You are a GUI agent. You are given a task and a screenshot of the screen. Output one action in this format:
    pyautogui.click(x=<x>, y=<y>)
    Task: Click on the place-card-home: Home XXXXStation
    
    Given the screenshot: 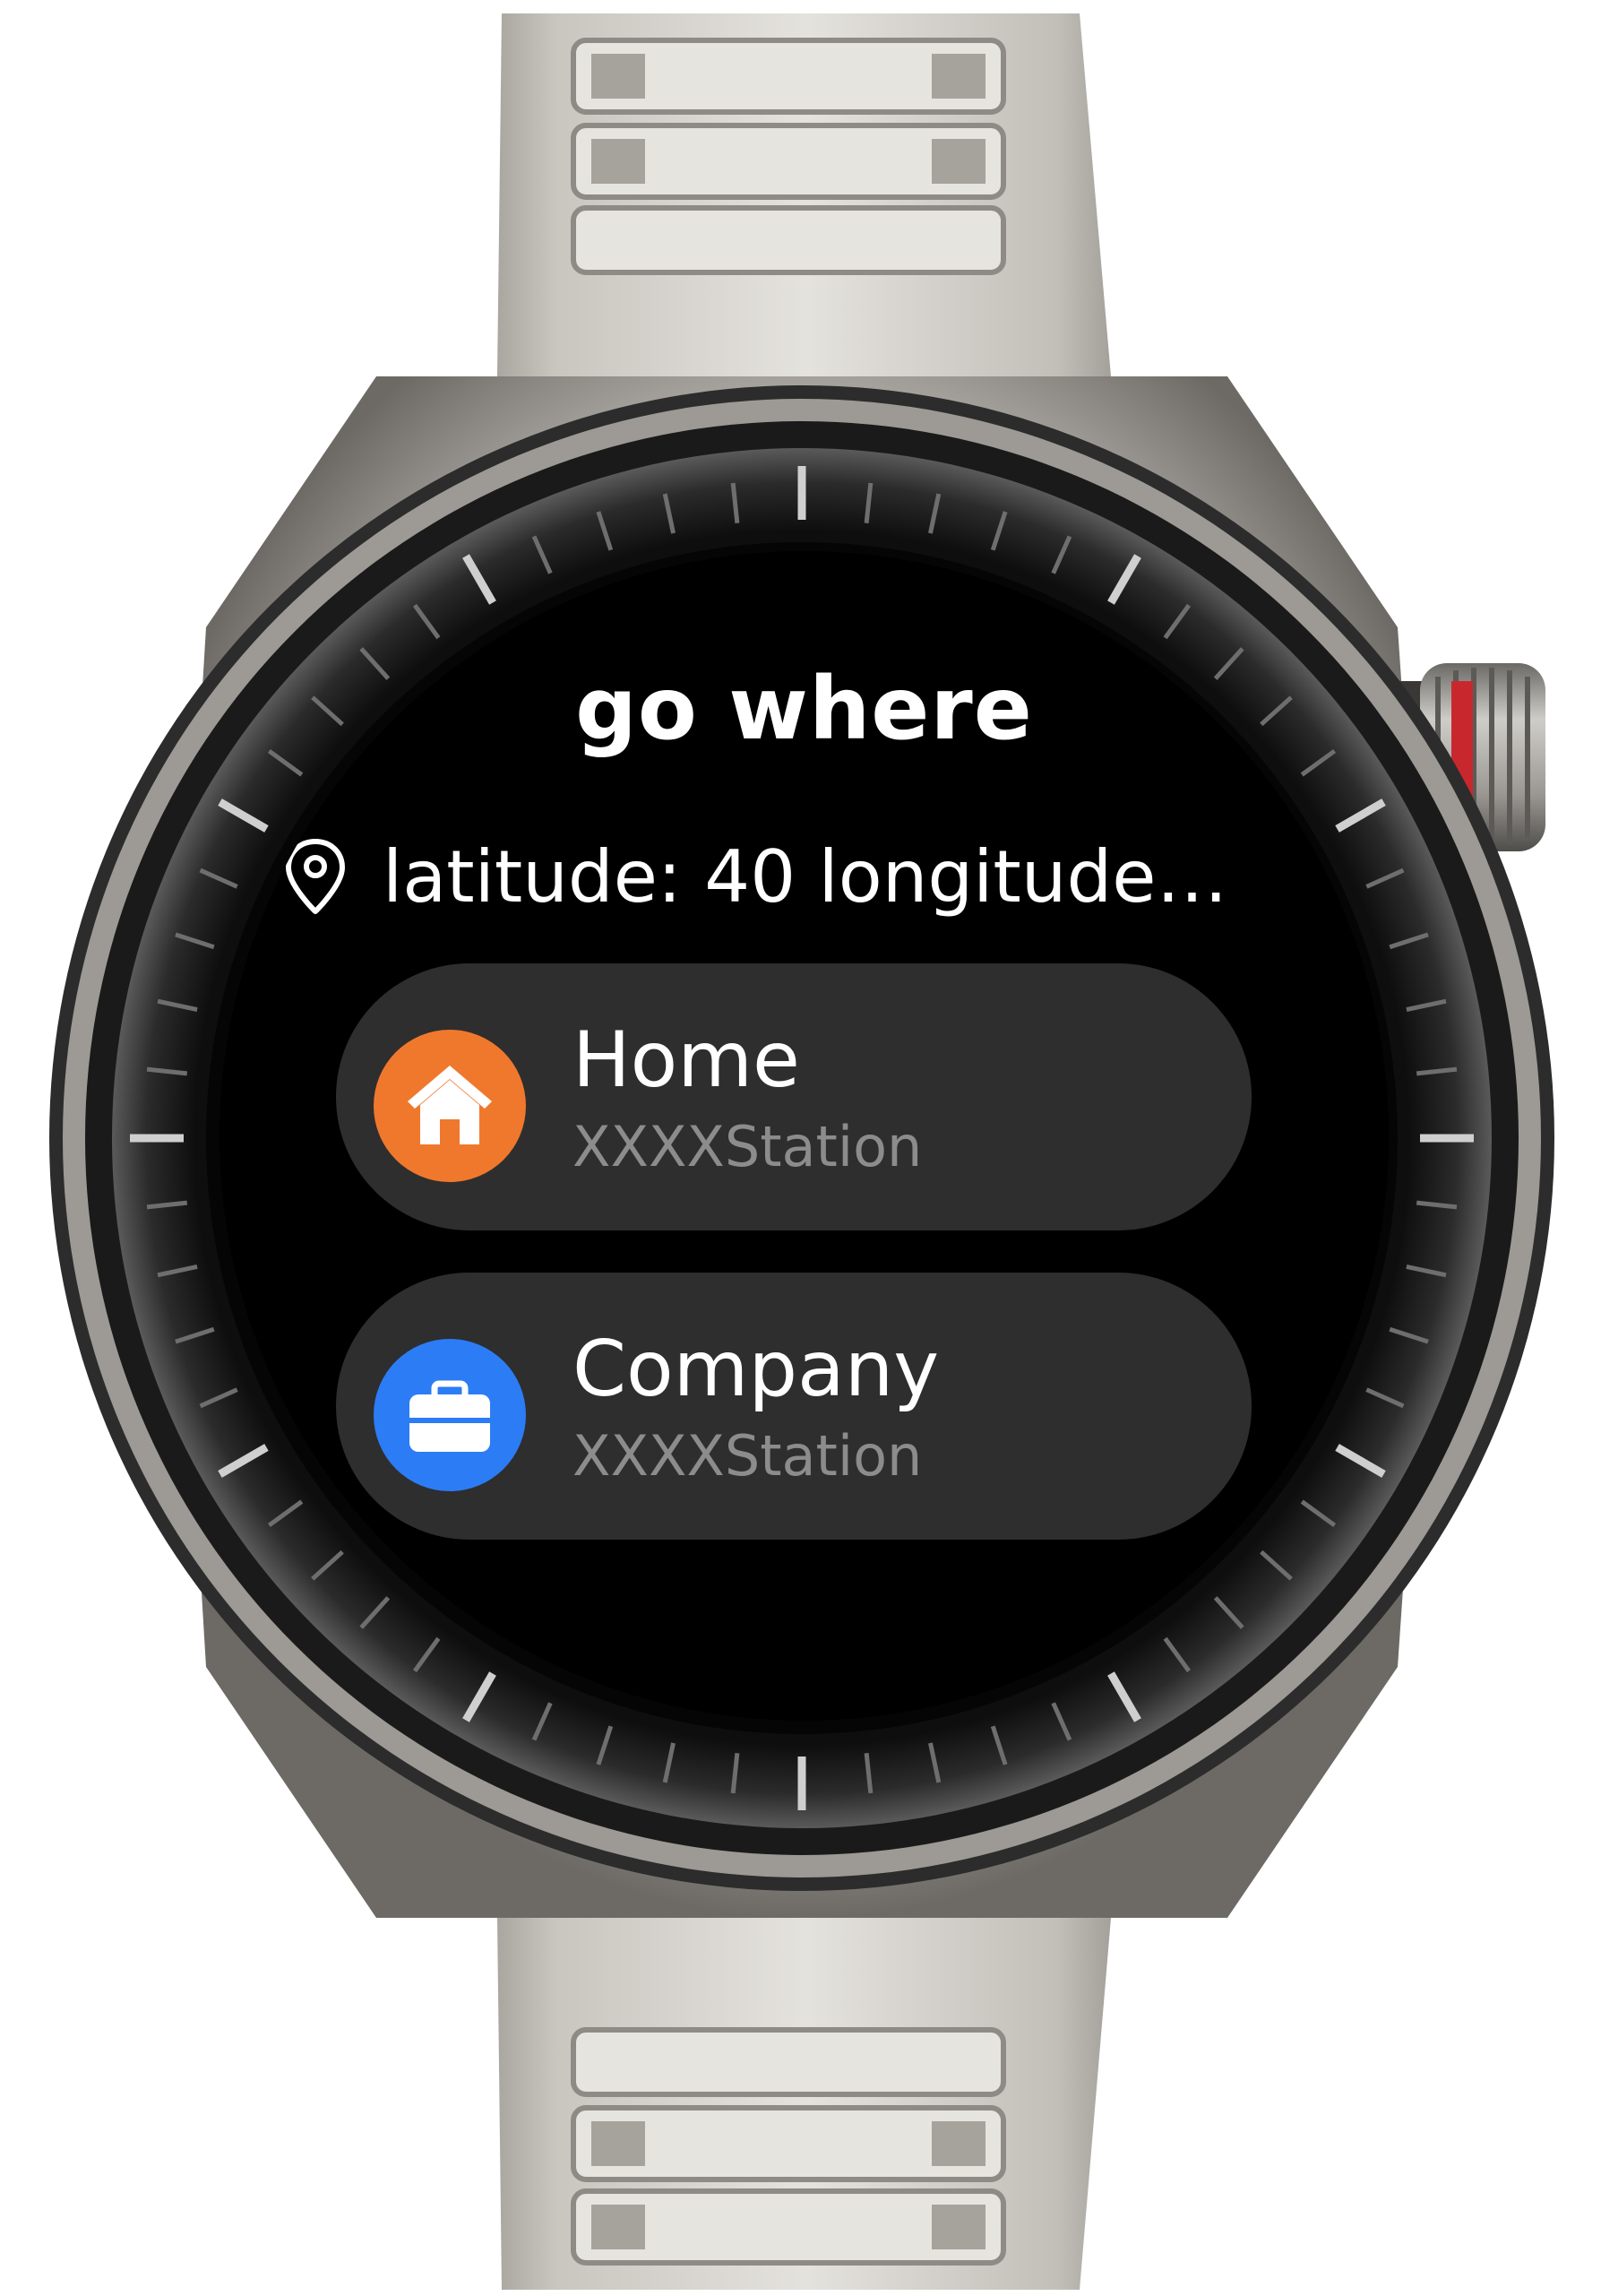 What is the action you would take?
    pyautogui.click(x=794, y=1096)
    